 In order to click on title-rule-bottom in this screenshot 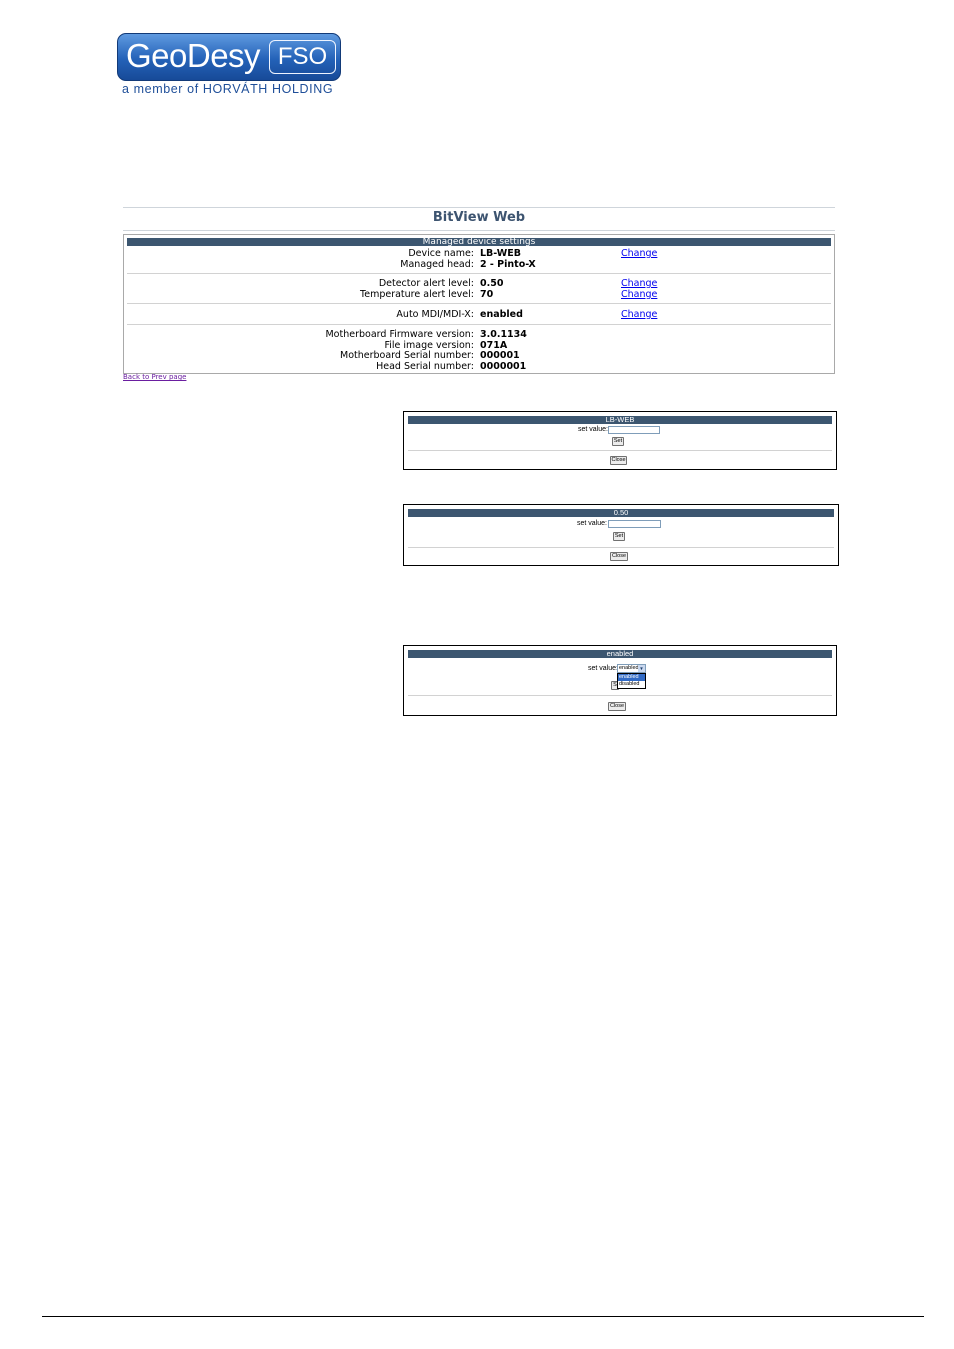, I will do `click(479, 230)`.